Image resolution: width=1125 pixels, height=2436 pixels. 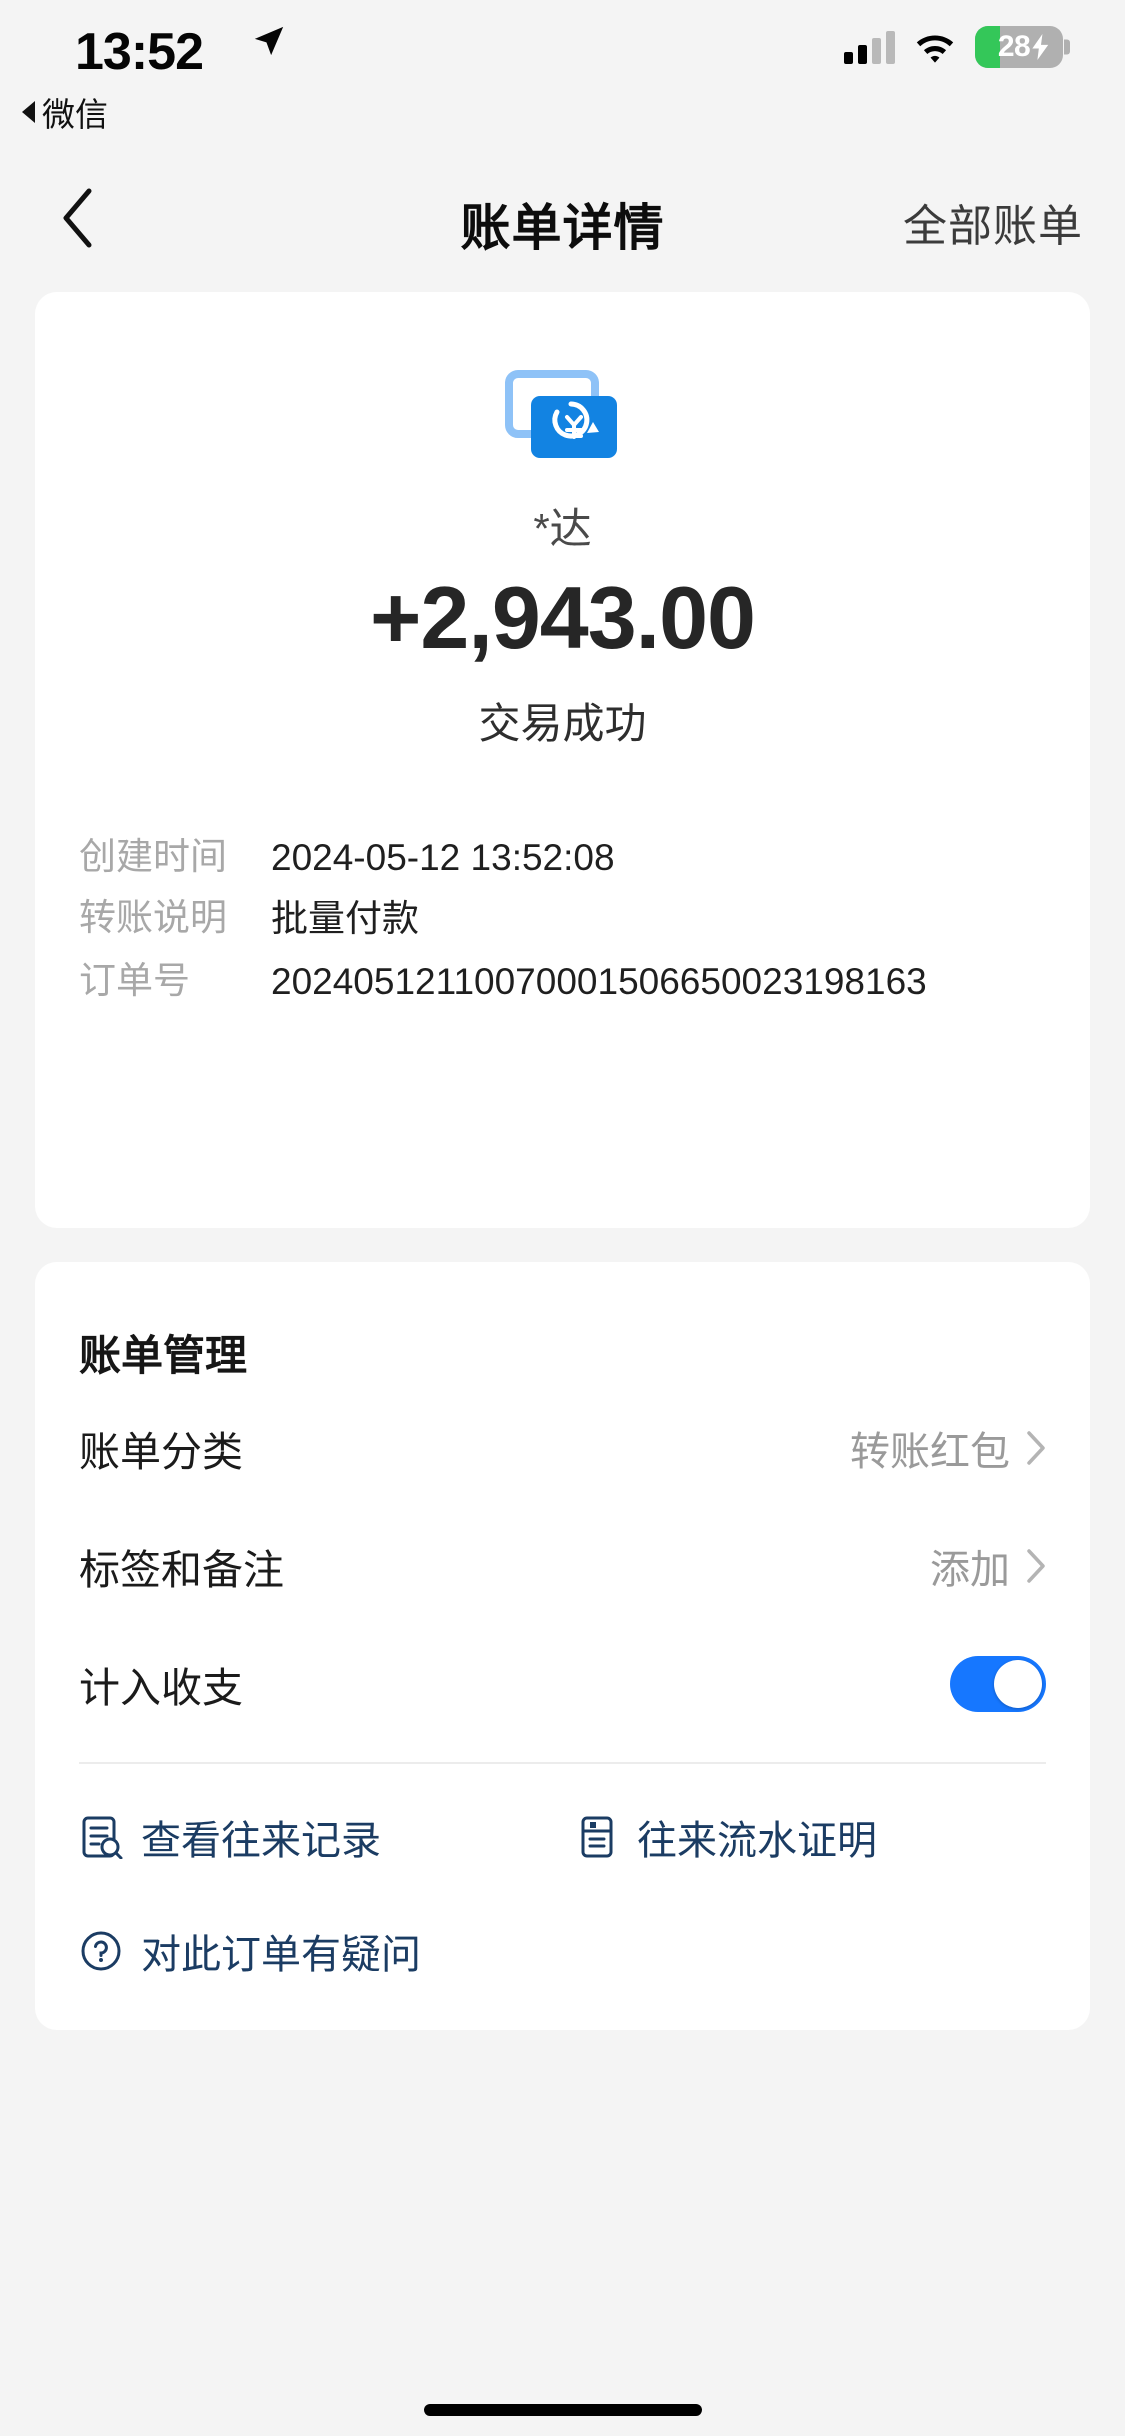 What do you see at coordinates (153, 917) in the screenshot?
I see `detail-label: 转账说明` at bounding box center [153, 917].